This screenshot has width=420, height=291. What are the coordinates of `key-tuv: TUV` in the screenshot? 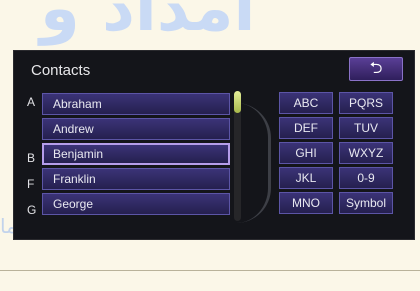 It's located at (366, 128).